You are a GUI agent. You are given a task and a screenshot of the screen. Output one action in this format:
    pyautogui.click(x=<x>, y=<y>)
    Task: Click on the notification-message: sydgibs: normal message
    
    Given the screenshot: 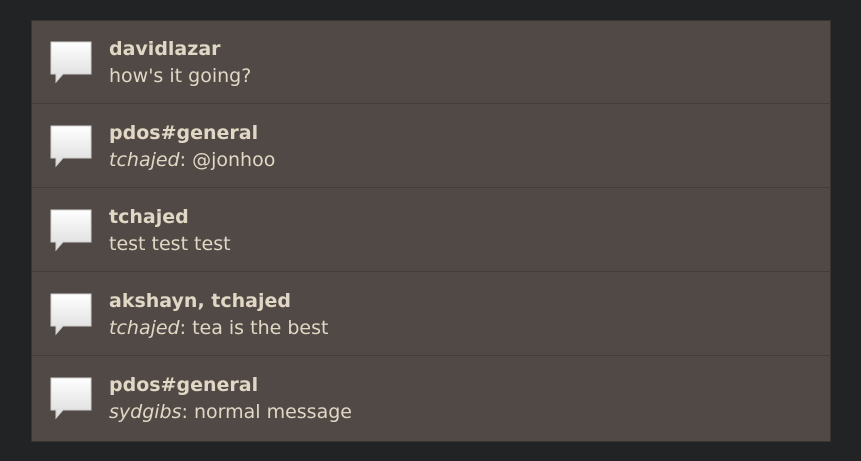 What is the action you would take?
    pyautogui.click(x=230, y=412)
    